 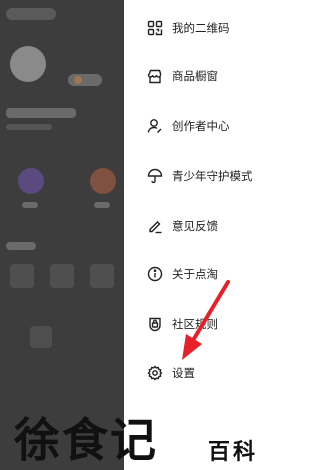 I want to click on qr-code-icon, so click(x=155, y=28).